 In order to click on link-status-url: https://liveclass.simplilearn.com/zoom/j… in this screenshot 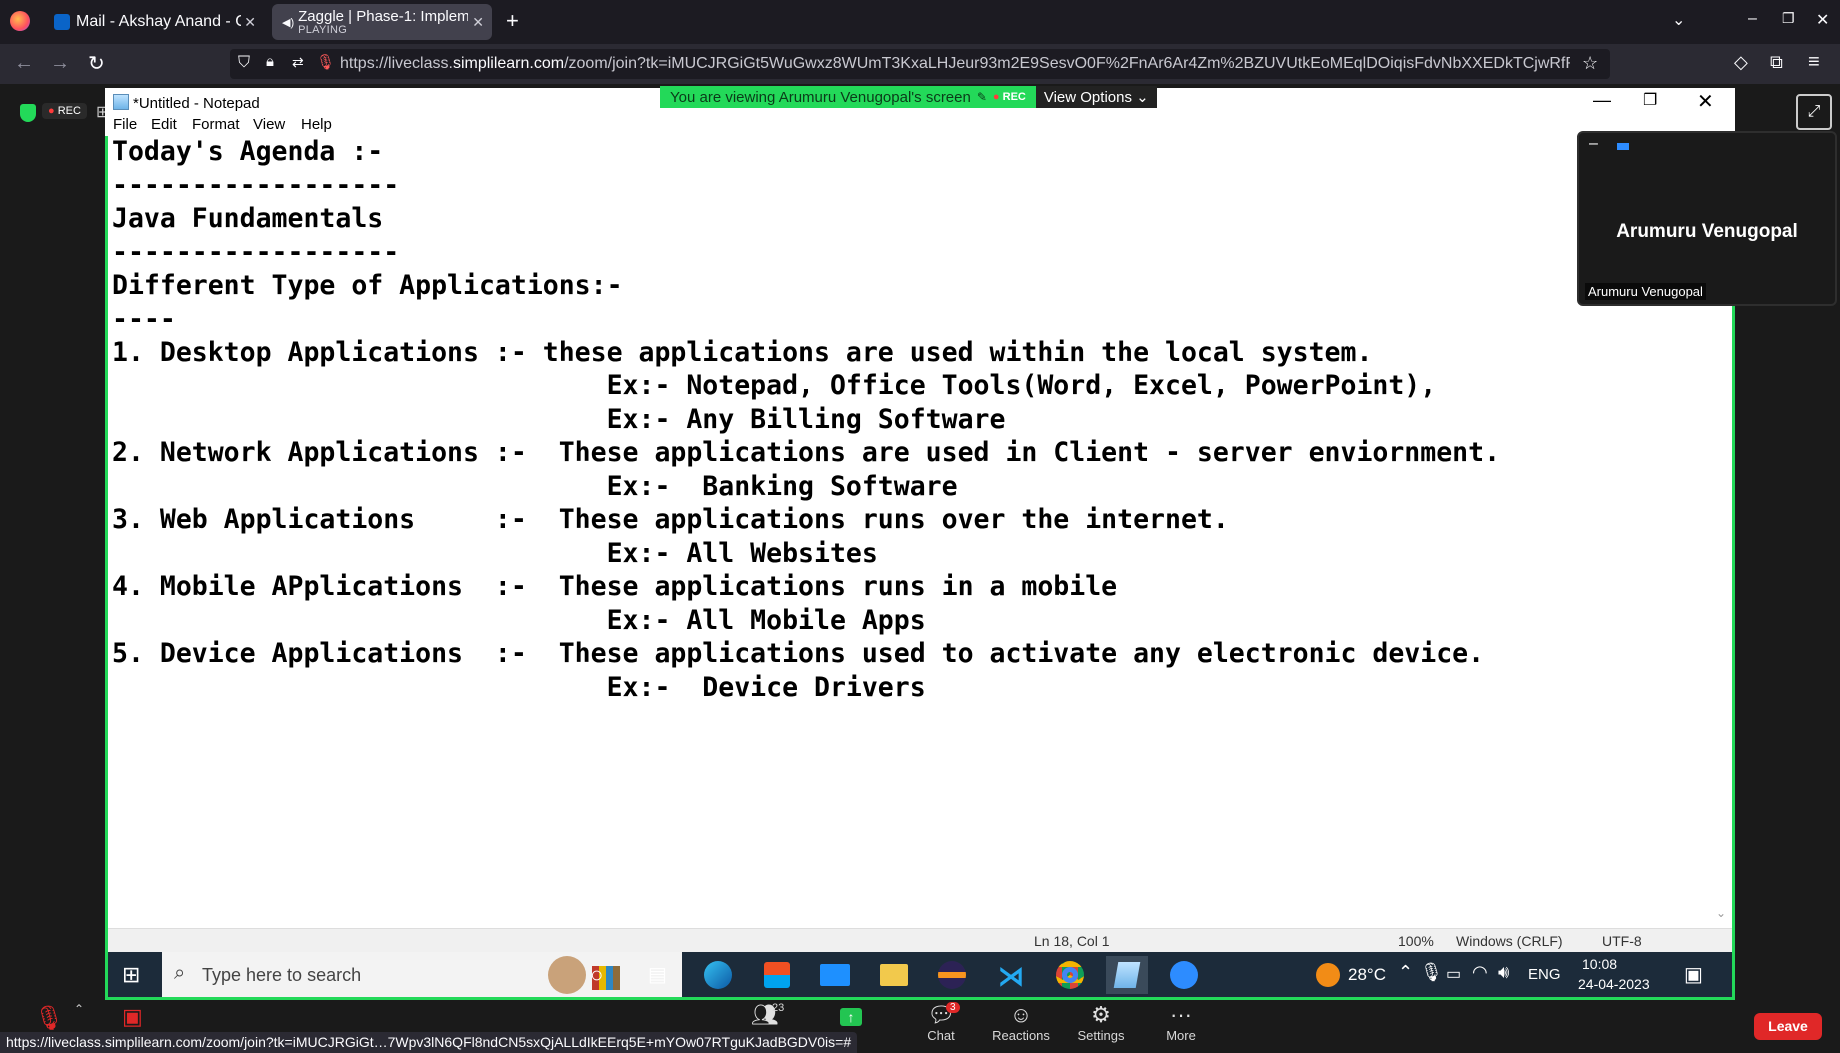, I will do `click(429, 1042)`.